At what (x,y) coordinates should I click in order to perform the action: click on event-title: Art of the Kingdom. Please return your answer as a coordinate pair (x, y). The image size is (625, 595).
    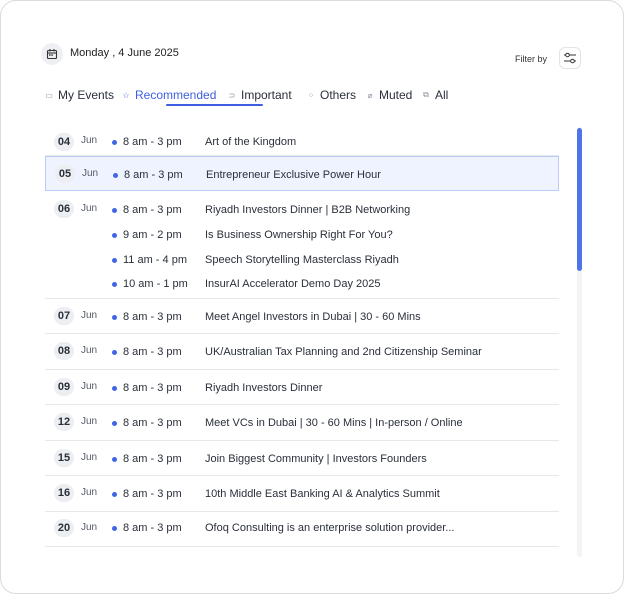
    Looking at the image, I should click on (251, 142).